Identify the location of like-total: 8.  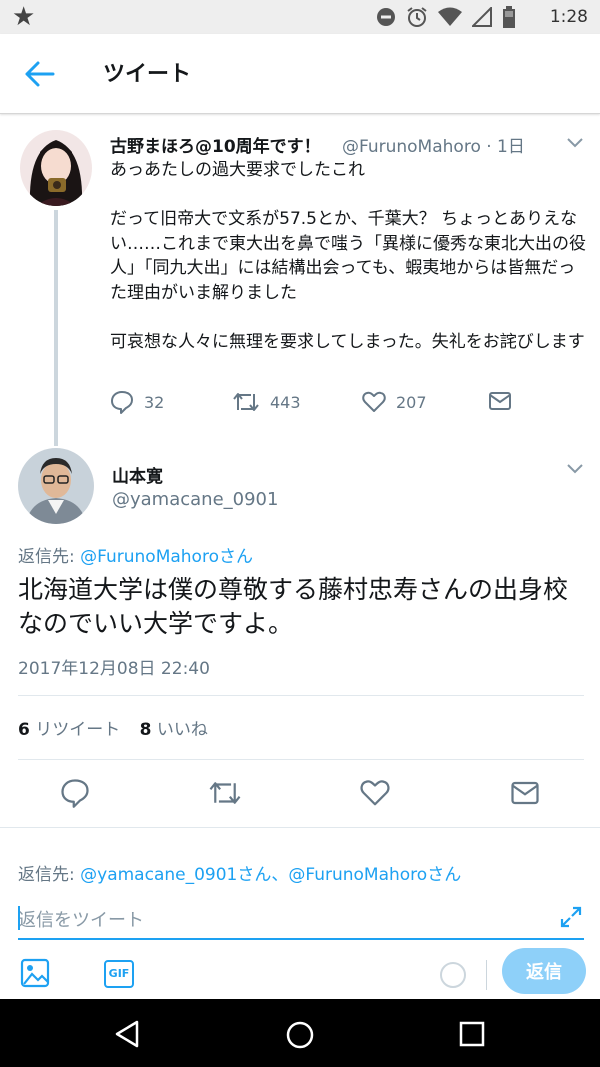
(145, 730).